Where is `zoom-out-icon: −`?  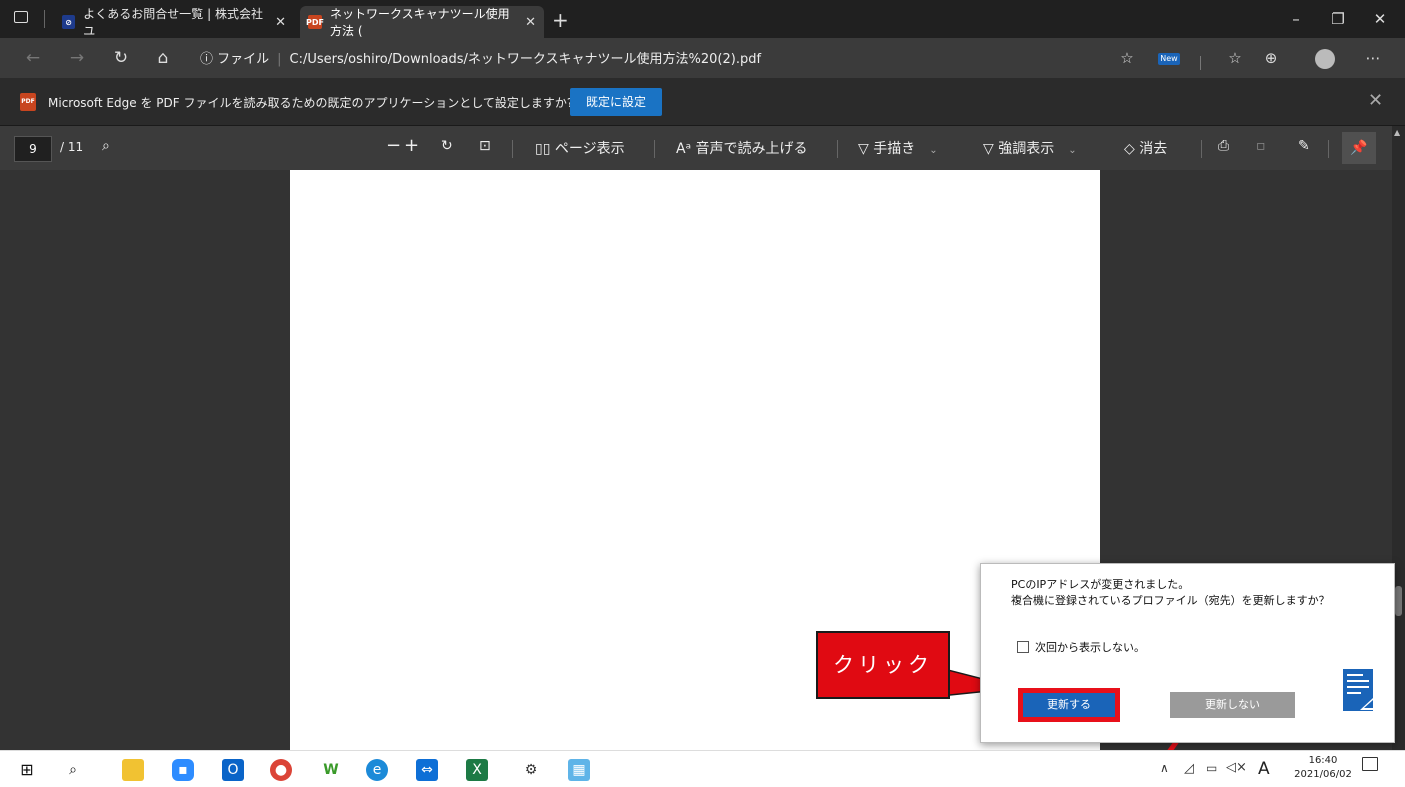 zoom-out-icon: − is located at coordinates (393, 145).